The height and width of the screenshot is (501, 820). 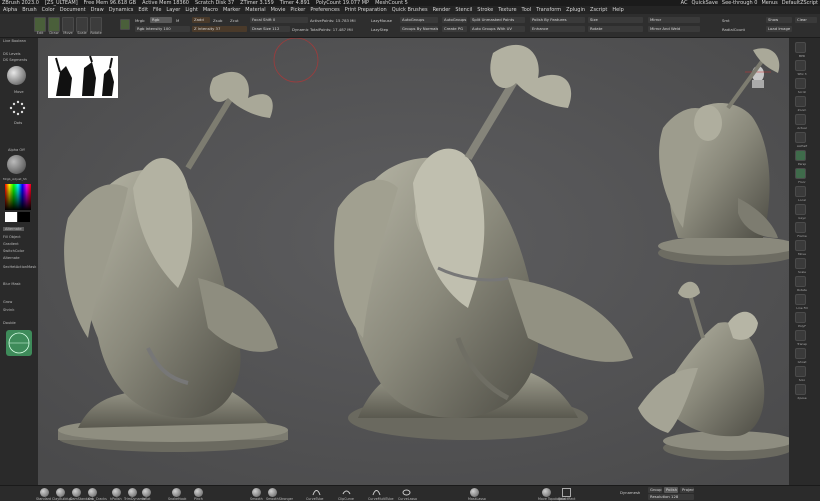 What do you see at coordinates (14, 41) in the screenshot?
I see `live-boolean-button: Live Boolean` at bounding box center [14, 41].